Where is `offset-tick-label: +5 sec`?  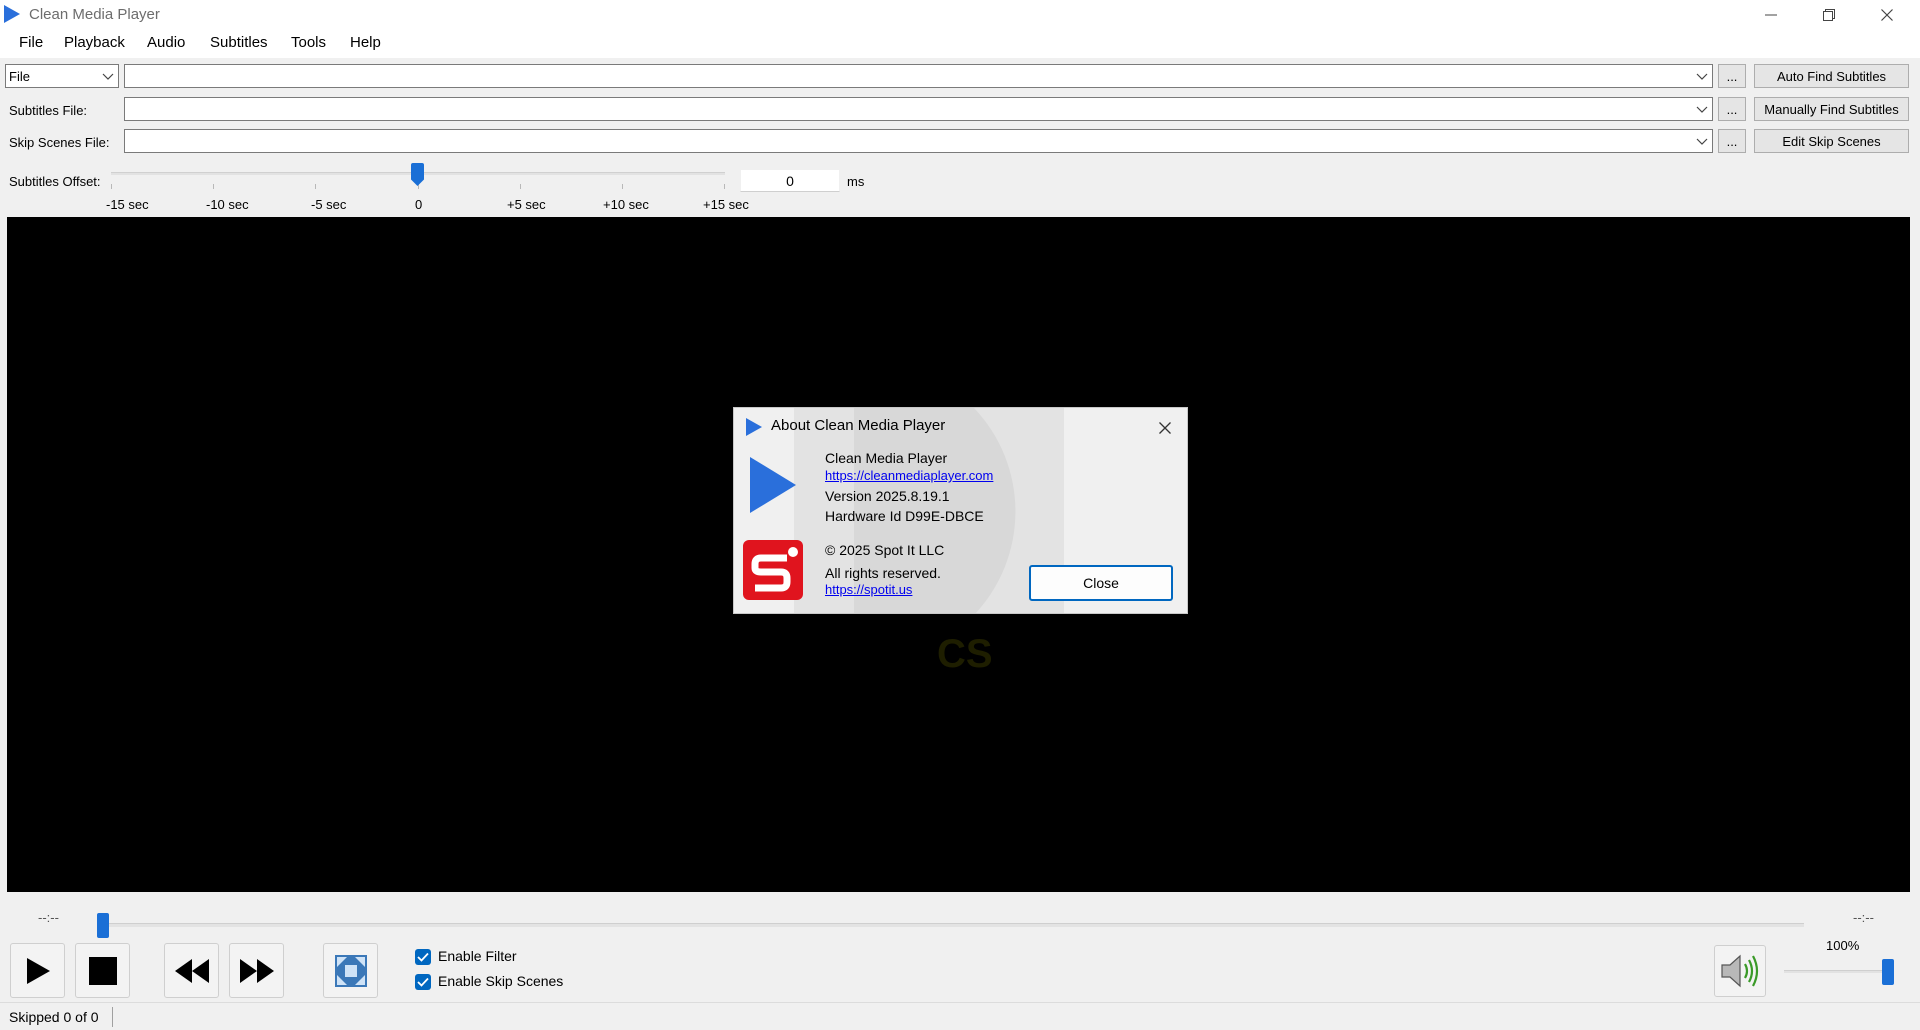 offset-tick-label: +5 sec is located at coordinates (526, 204).